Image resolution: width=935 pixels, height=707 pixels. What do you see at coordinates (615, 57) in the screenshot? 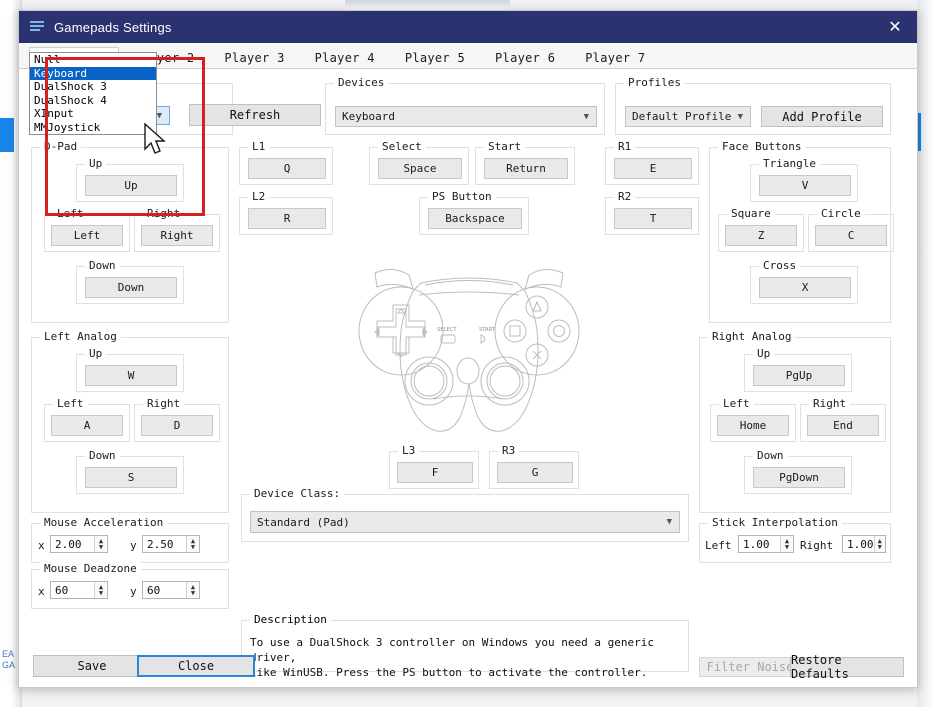
I see `tab-player-7: Player 7` at bounding box center [615, 57].